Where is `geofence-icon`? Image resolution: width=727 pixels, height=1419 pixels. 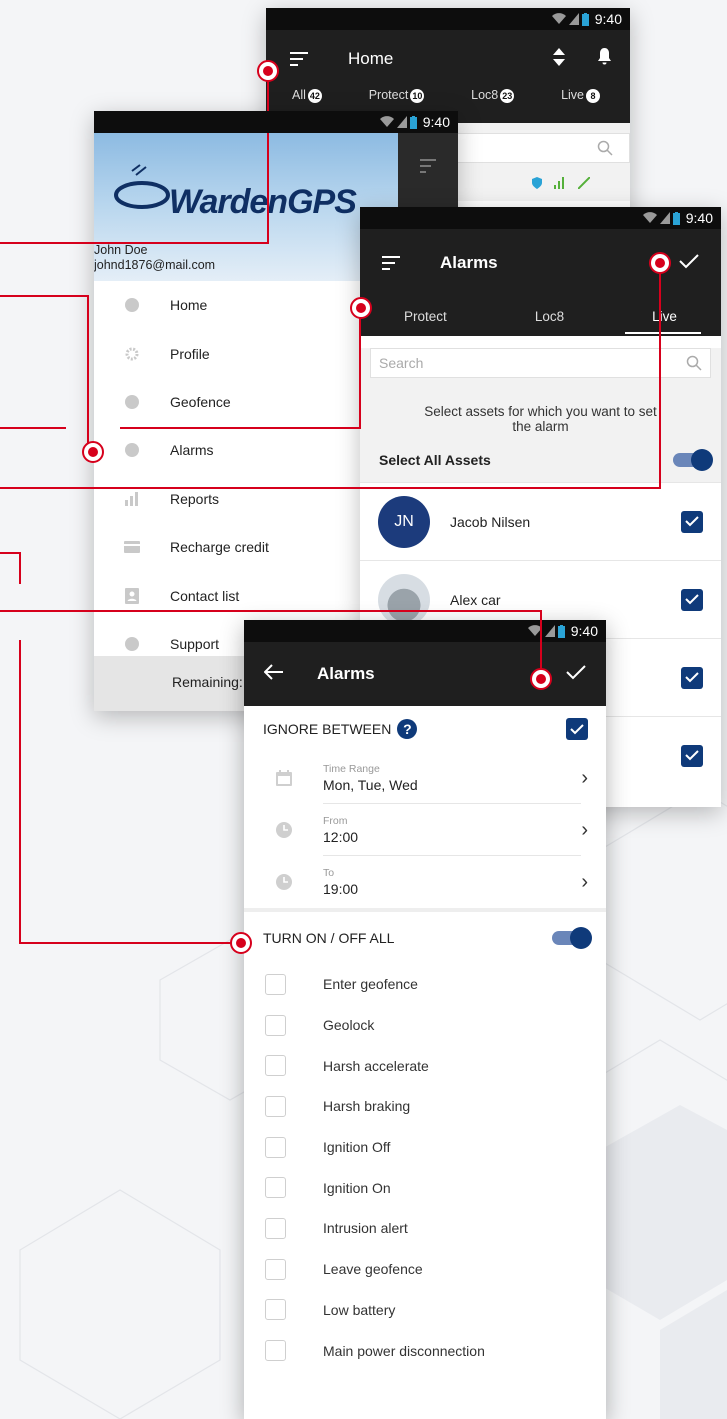
geofence-icon is located at coordinates (132, 401).